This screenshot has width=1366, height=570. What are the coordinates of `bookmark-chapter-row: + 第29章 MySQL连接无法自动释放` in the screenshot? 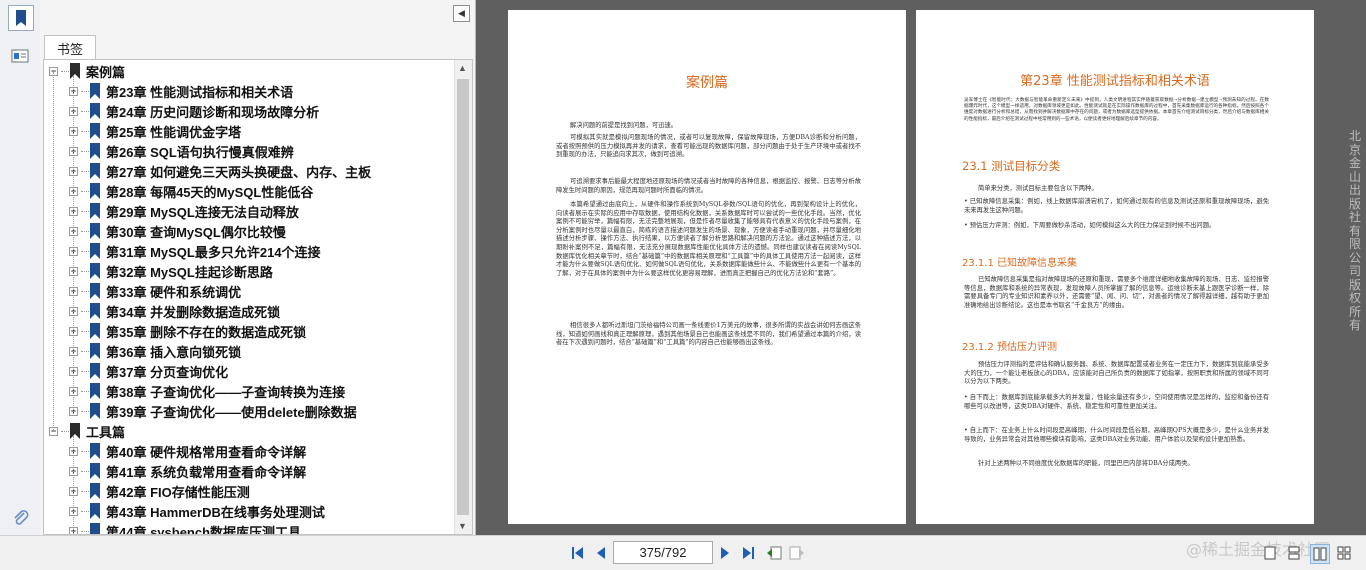 It's located at (184, 211).